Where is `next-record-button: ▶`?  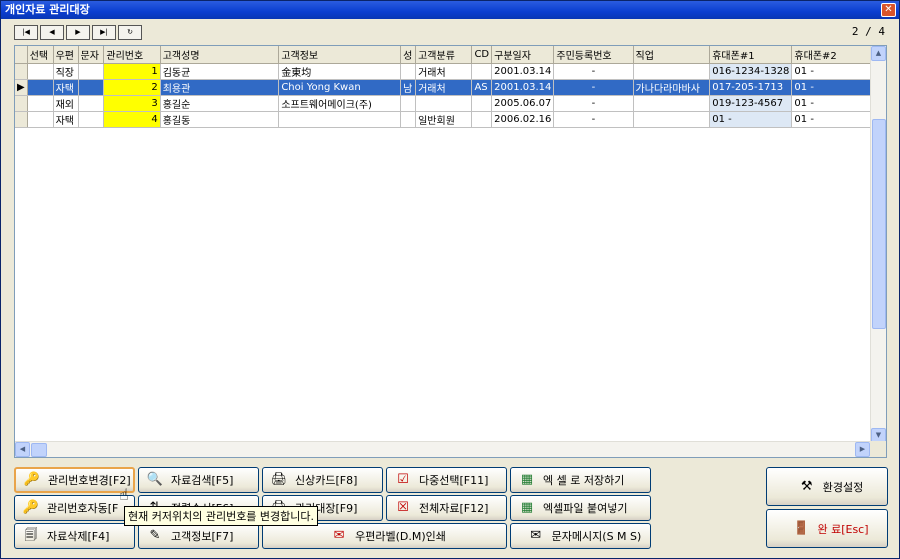
next-record-button: ▶ is located at coordinates (78, 32).